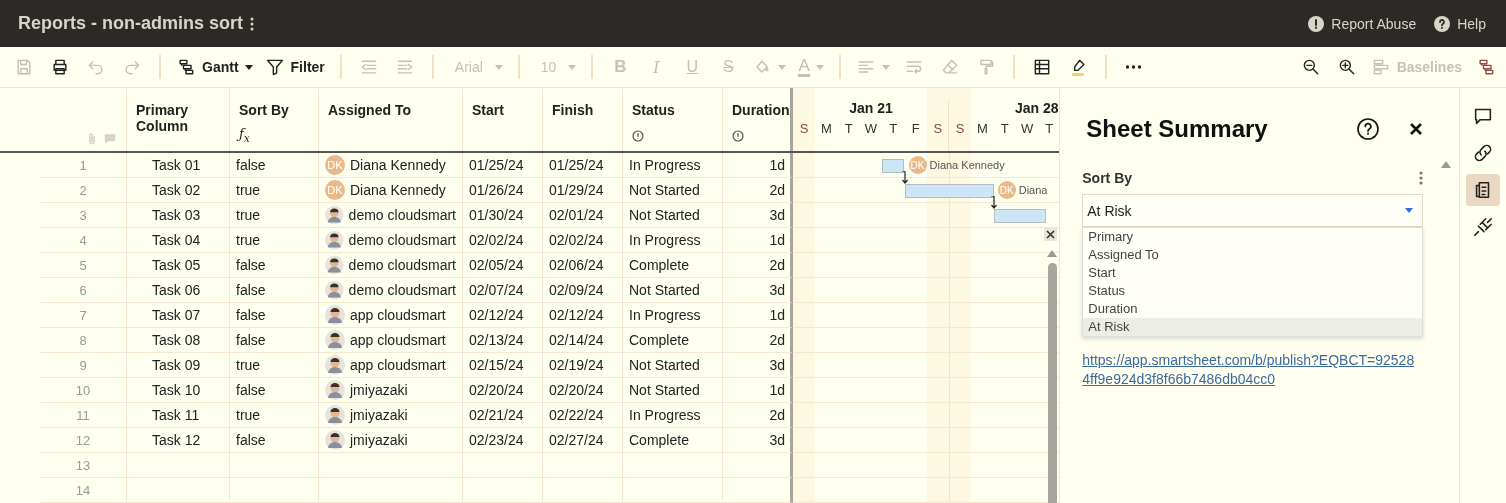 The width and height of the screenshot is (1506, 503). I want to click on column-header: Finish, so click(573, 110).